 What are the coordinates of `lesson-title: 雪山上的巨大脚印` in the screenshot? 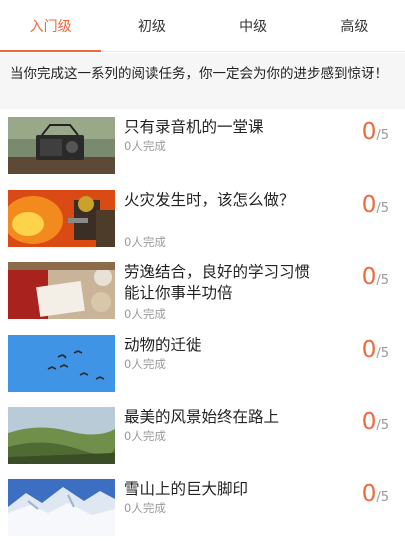 It's located at (186, 489).